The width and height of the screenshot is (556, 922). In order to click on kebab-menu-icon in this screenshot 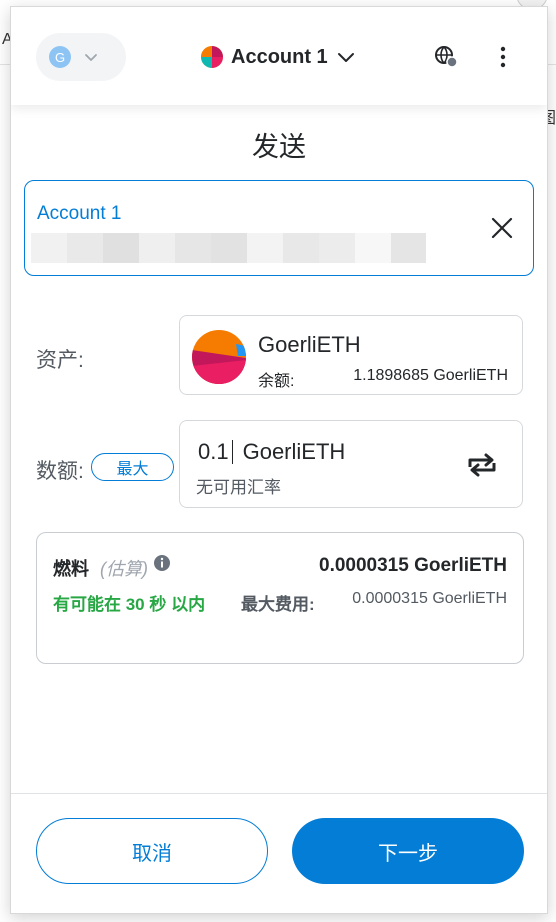, I will do `click(503, 57)`.